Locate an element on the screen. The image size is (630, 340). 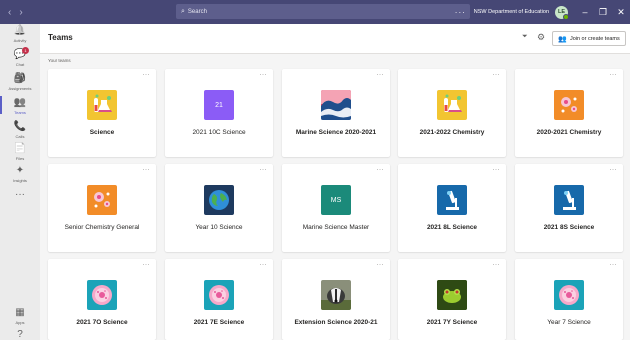
rail-item-activity: 🔔 Activity is located at coordinates (20, 34).